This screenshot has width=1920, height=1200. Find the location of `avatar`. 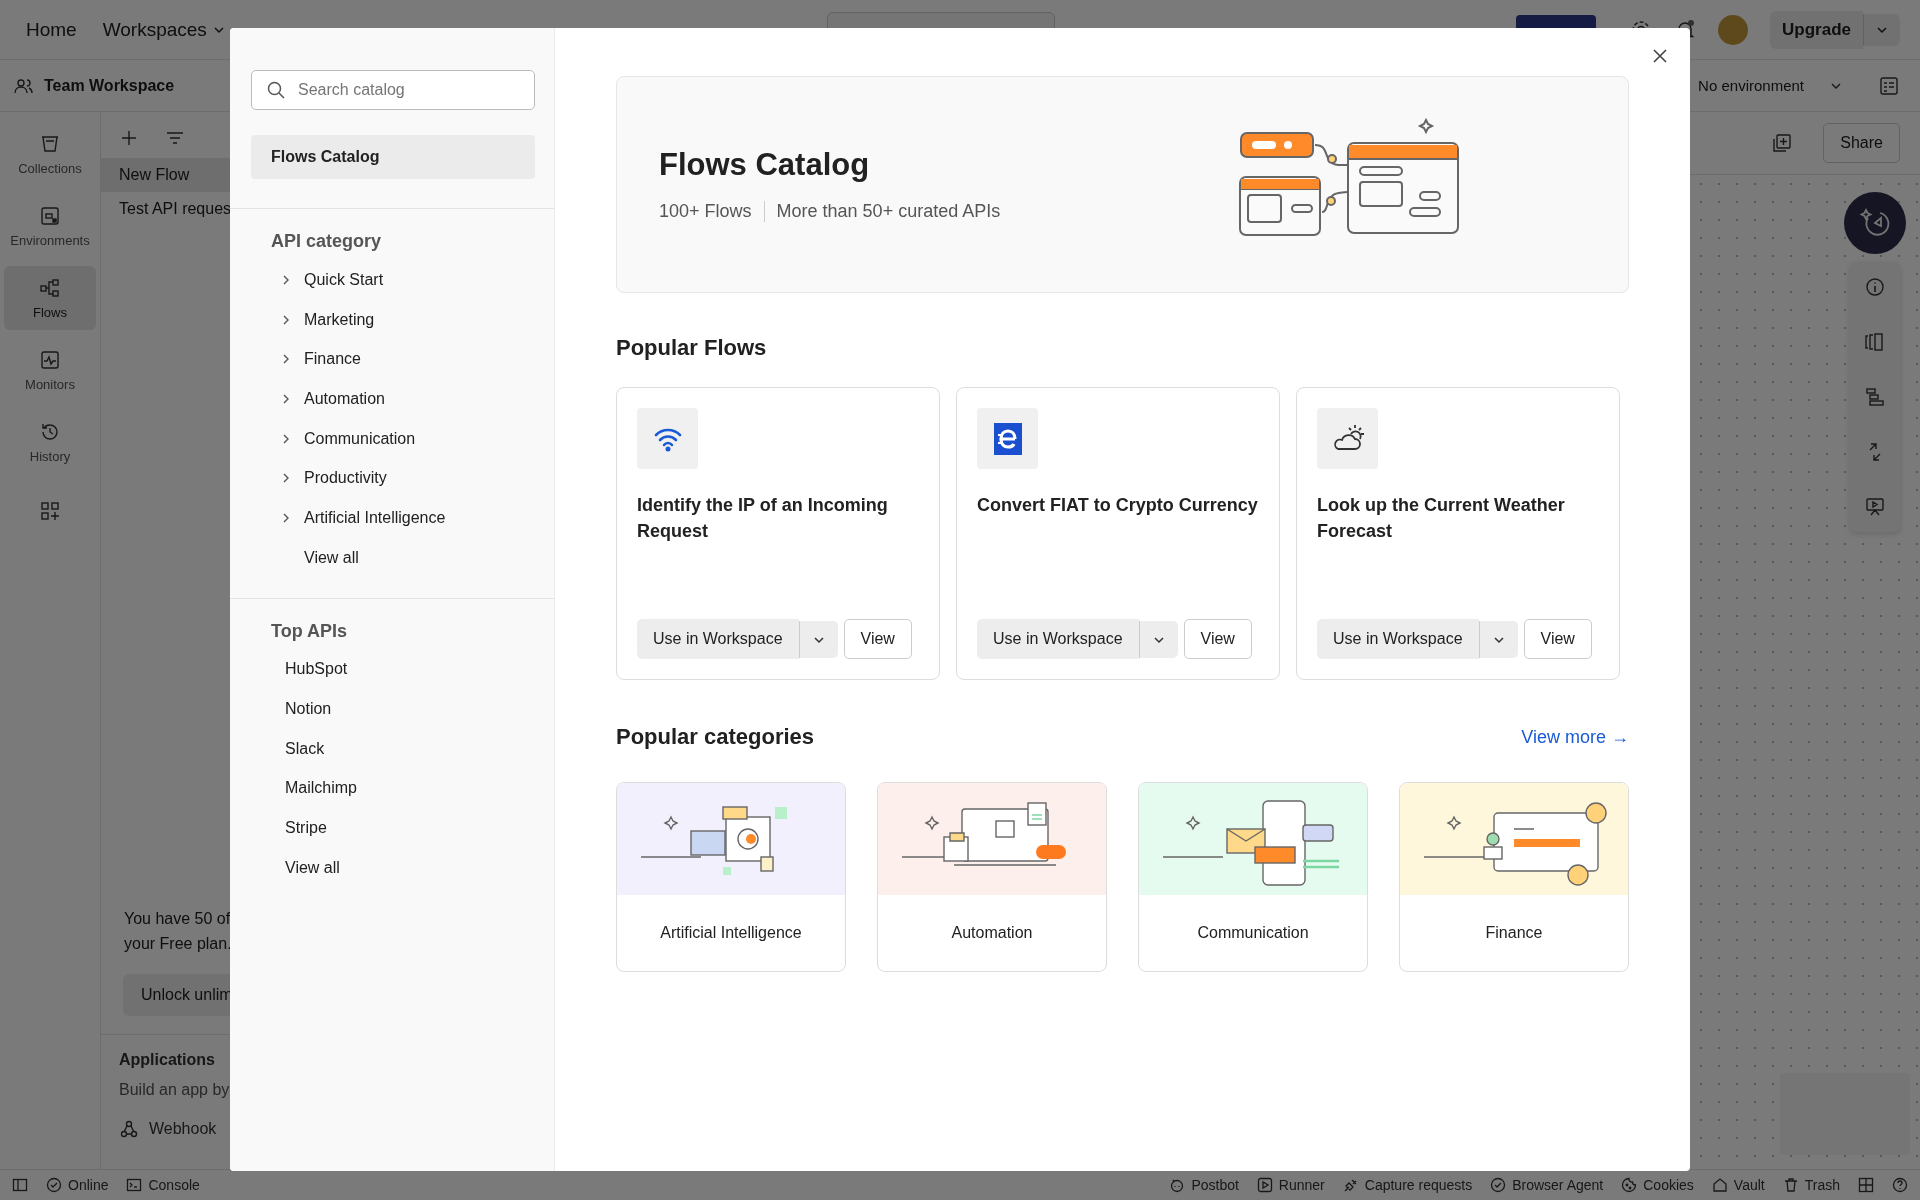

avatar is located at coordinates (1733, 29).